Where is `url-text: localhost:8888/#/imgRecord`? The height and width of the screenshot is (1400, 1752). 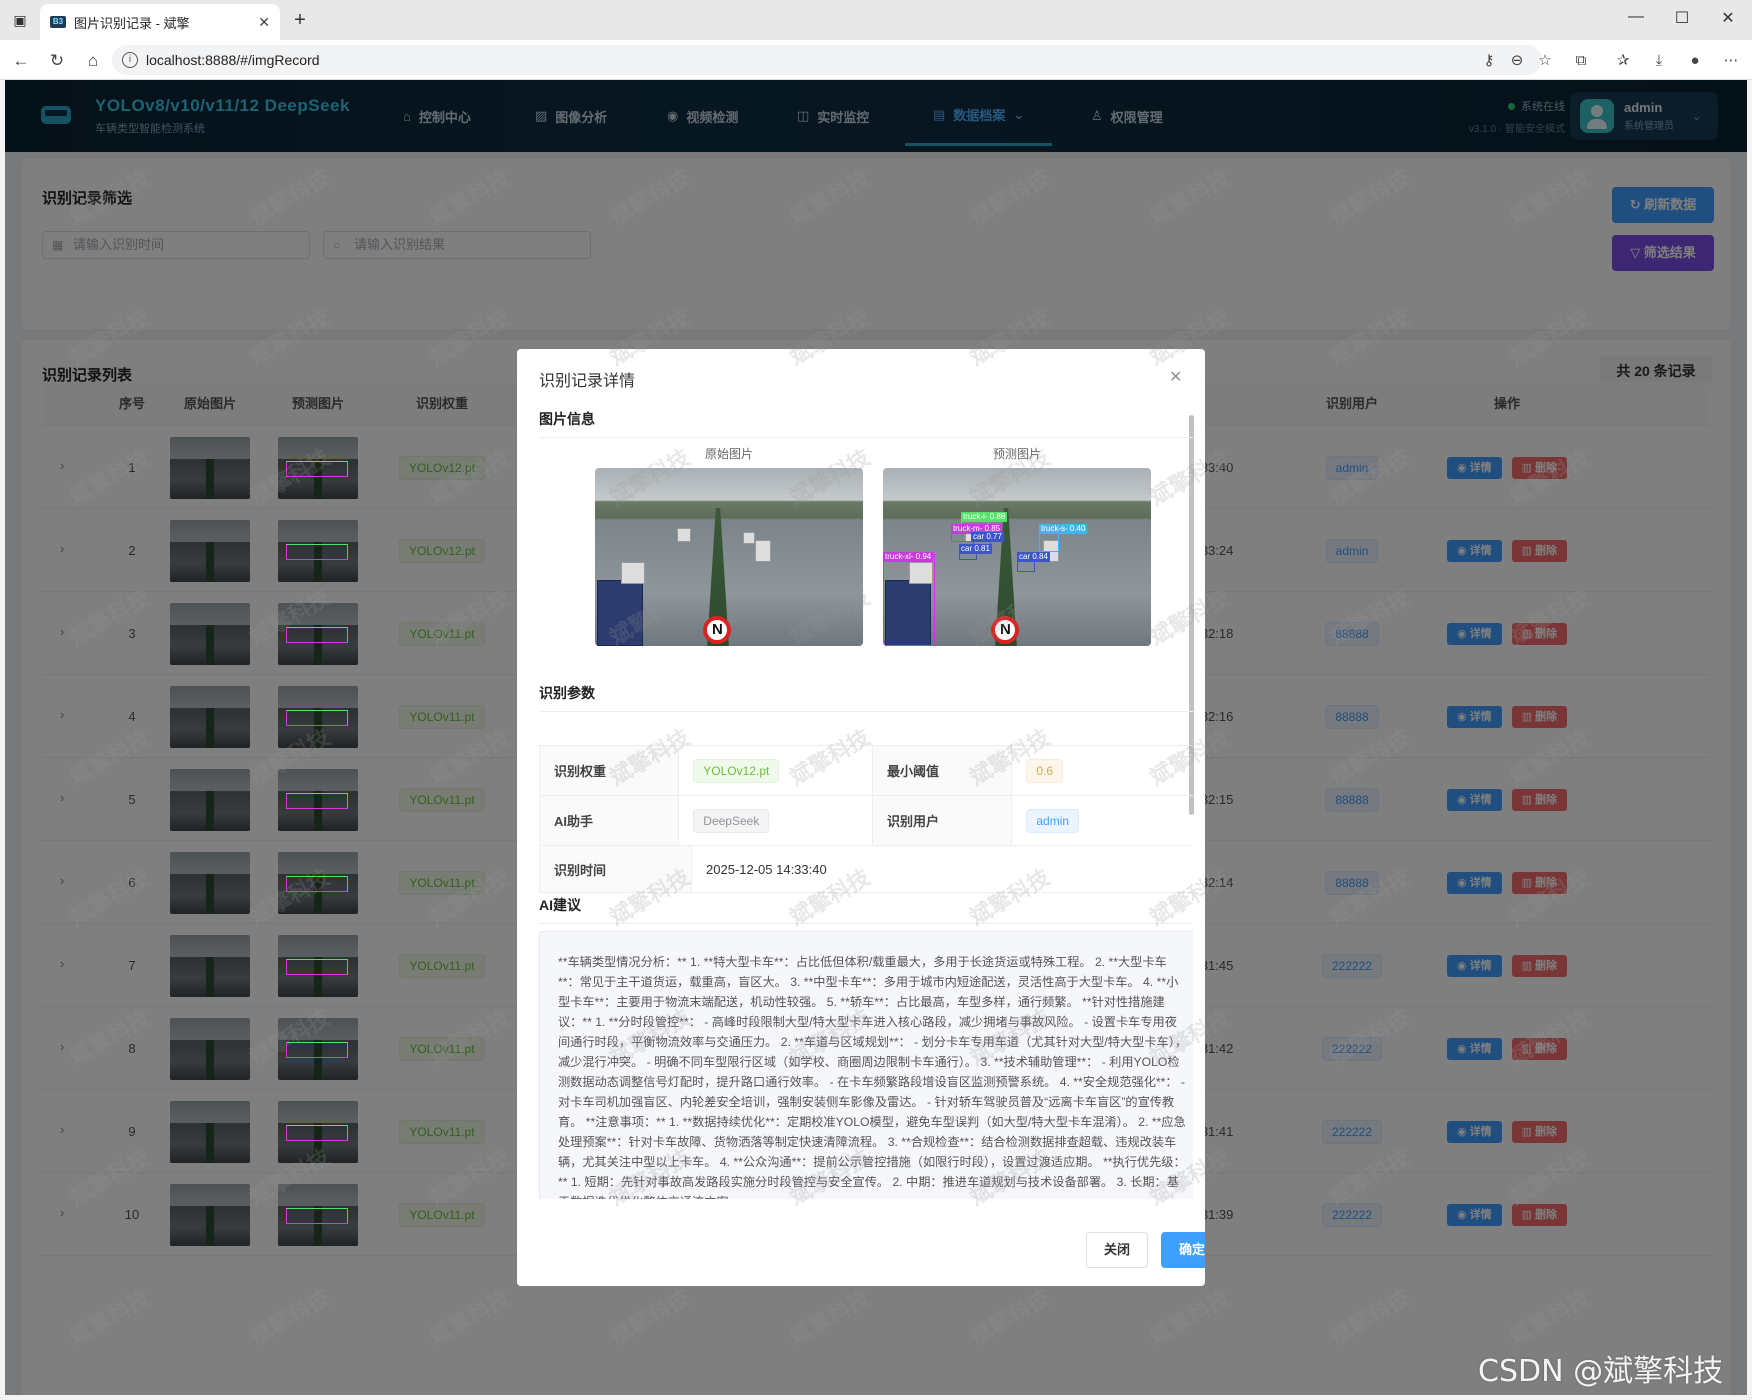
url-text: localhost:8888/#/imgRecord is located at coordinates (233, 60).